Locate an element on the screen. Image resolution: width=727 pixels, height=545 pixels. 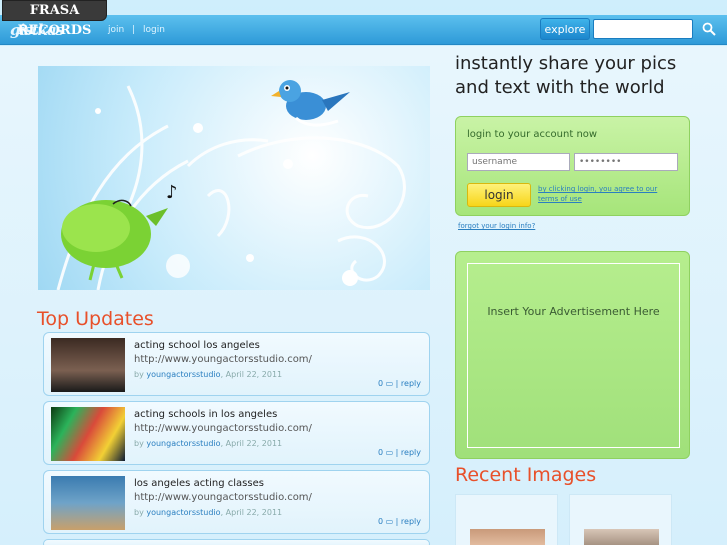
login-heading: login to your account now is located at coordinates (532, 134).